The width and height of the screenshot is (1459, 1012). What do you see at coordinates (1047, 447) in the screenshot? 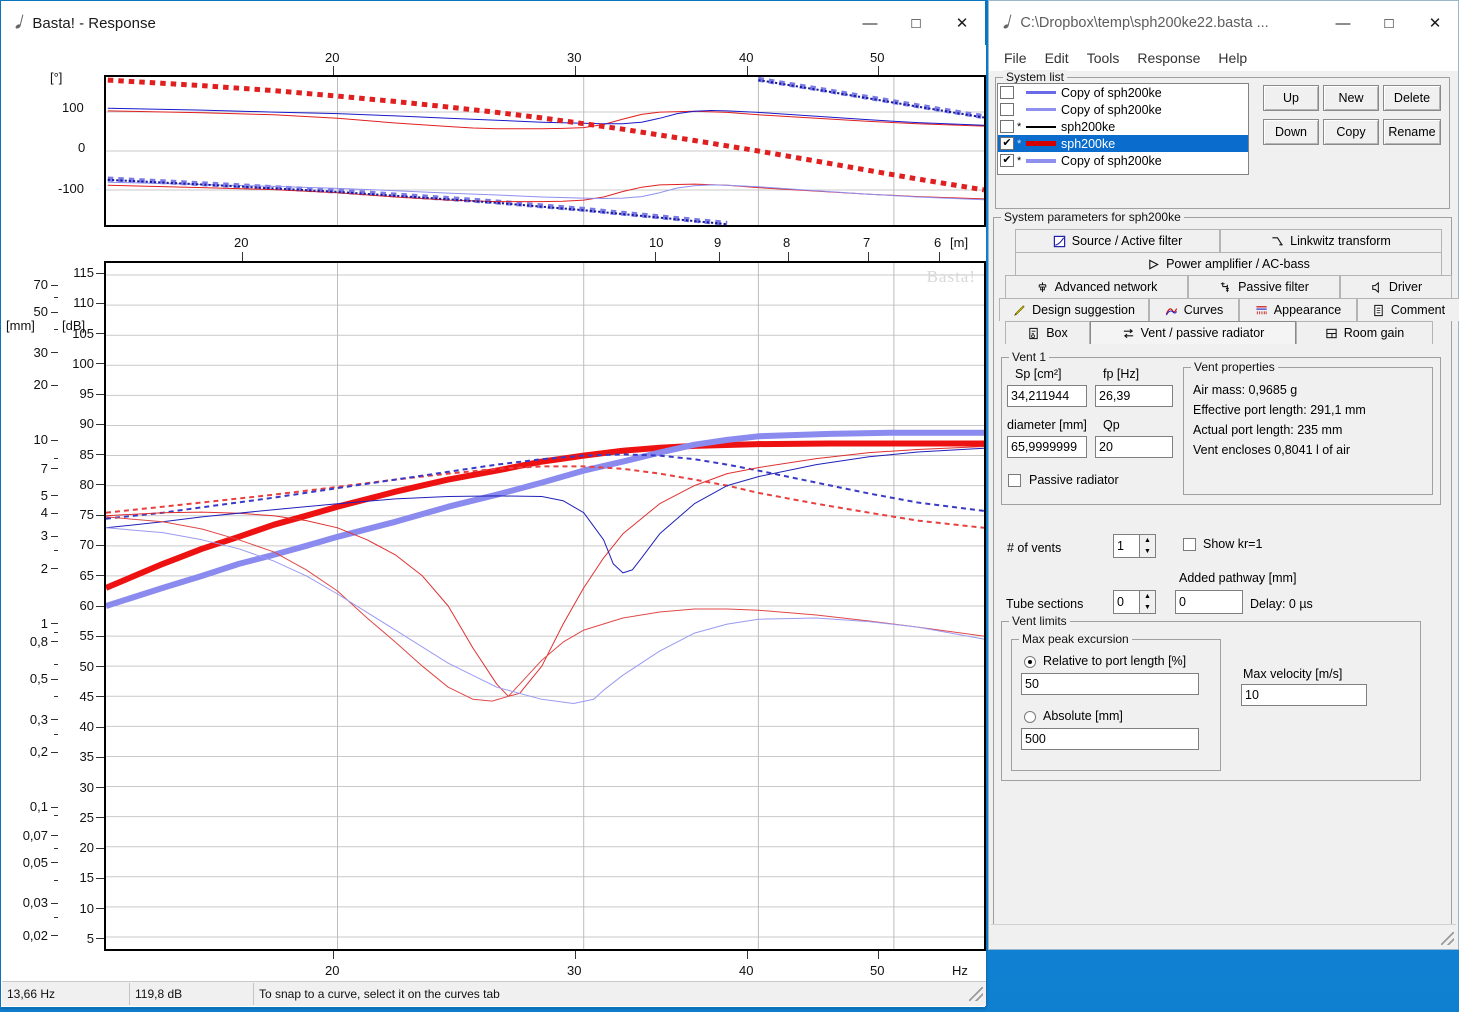
I see `diameter-input: 65,9999999` at bounding box center [1047, 447].